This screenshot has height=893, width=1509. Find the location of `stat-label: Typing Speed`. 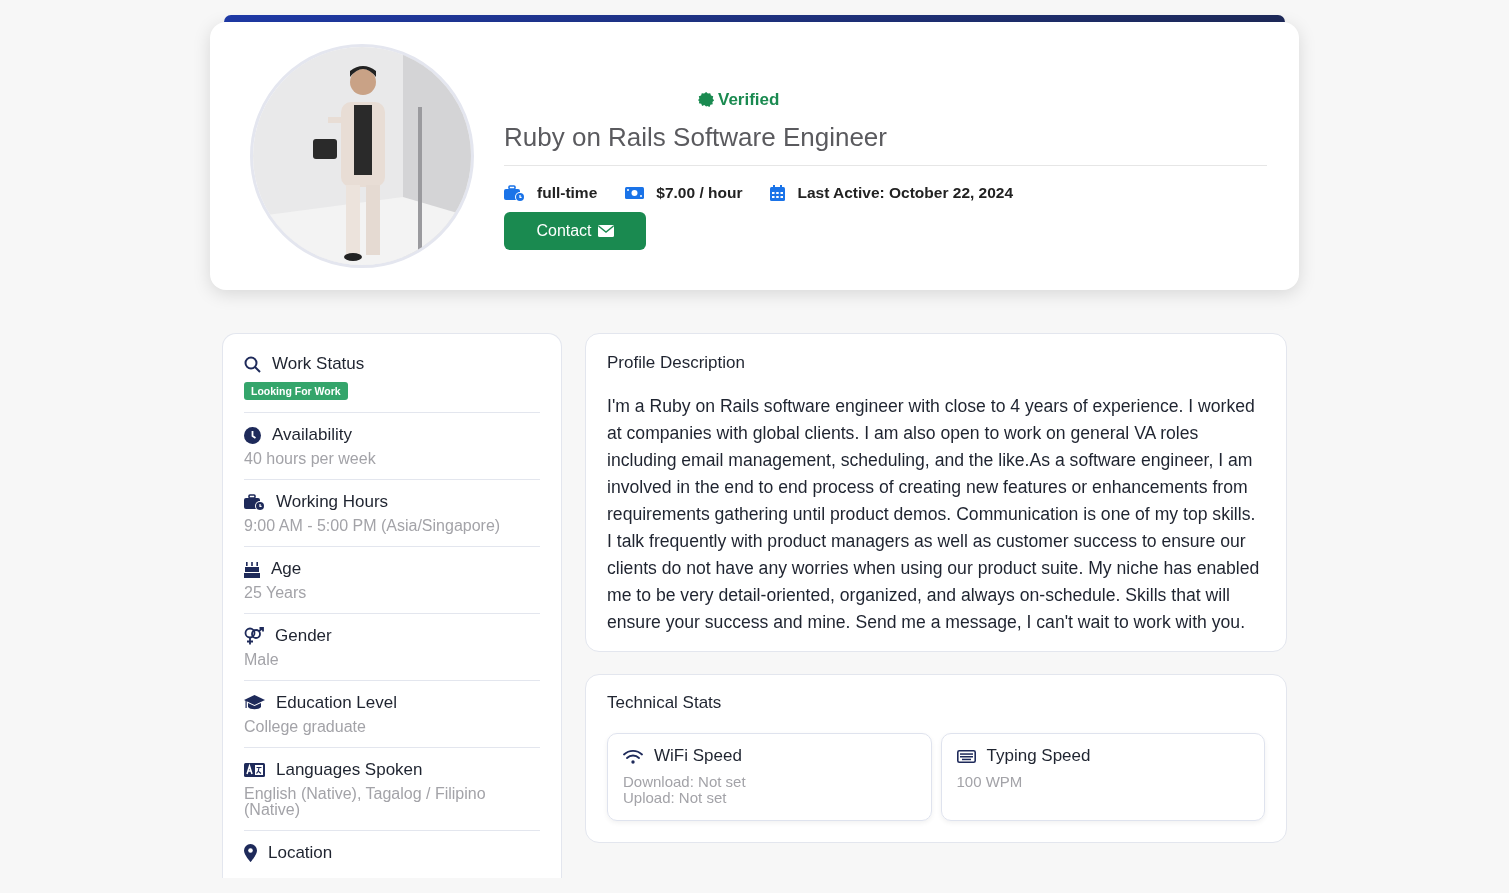

stat-label: Typing Speed is located at coordinates (1038, 756).